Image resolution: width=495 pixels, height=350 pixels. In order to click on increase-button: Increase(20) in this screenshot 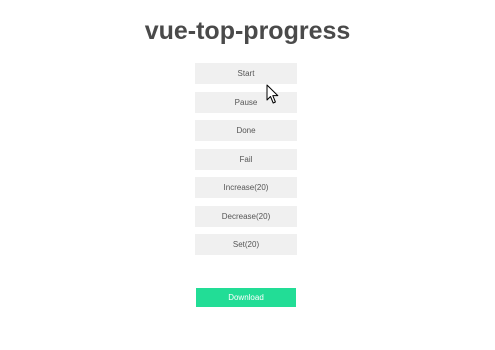, I will do `click(246, 187)`.